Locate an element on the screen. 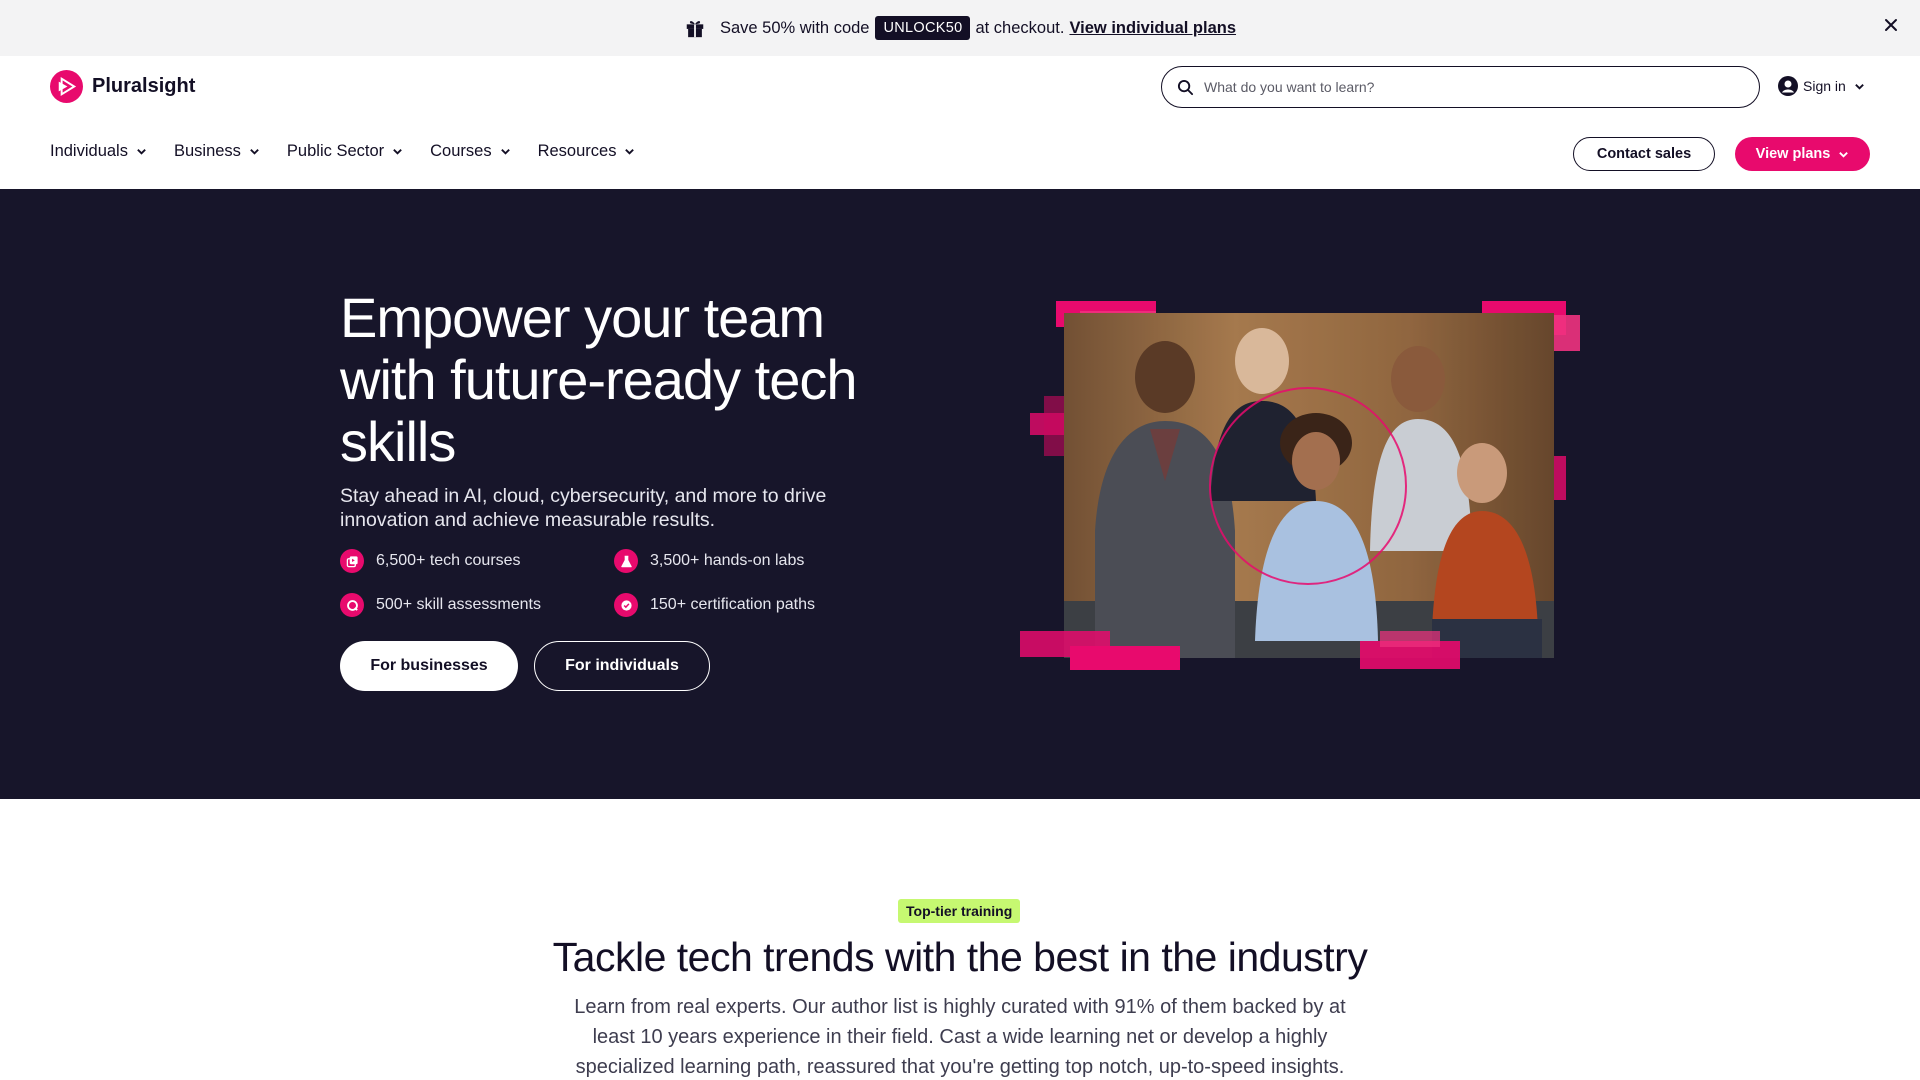 This screenshot has width=1920, height=1080. close-icon is located at coordinates (1891, 25).